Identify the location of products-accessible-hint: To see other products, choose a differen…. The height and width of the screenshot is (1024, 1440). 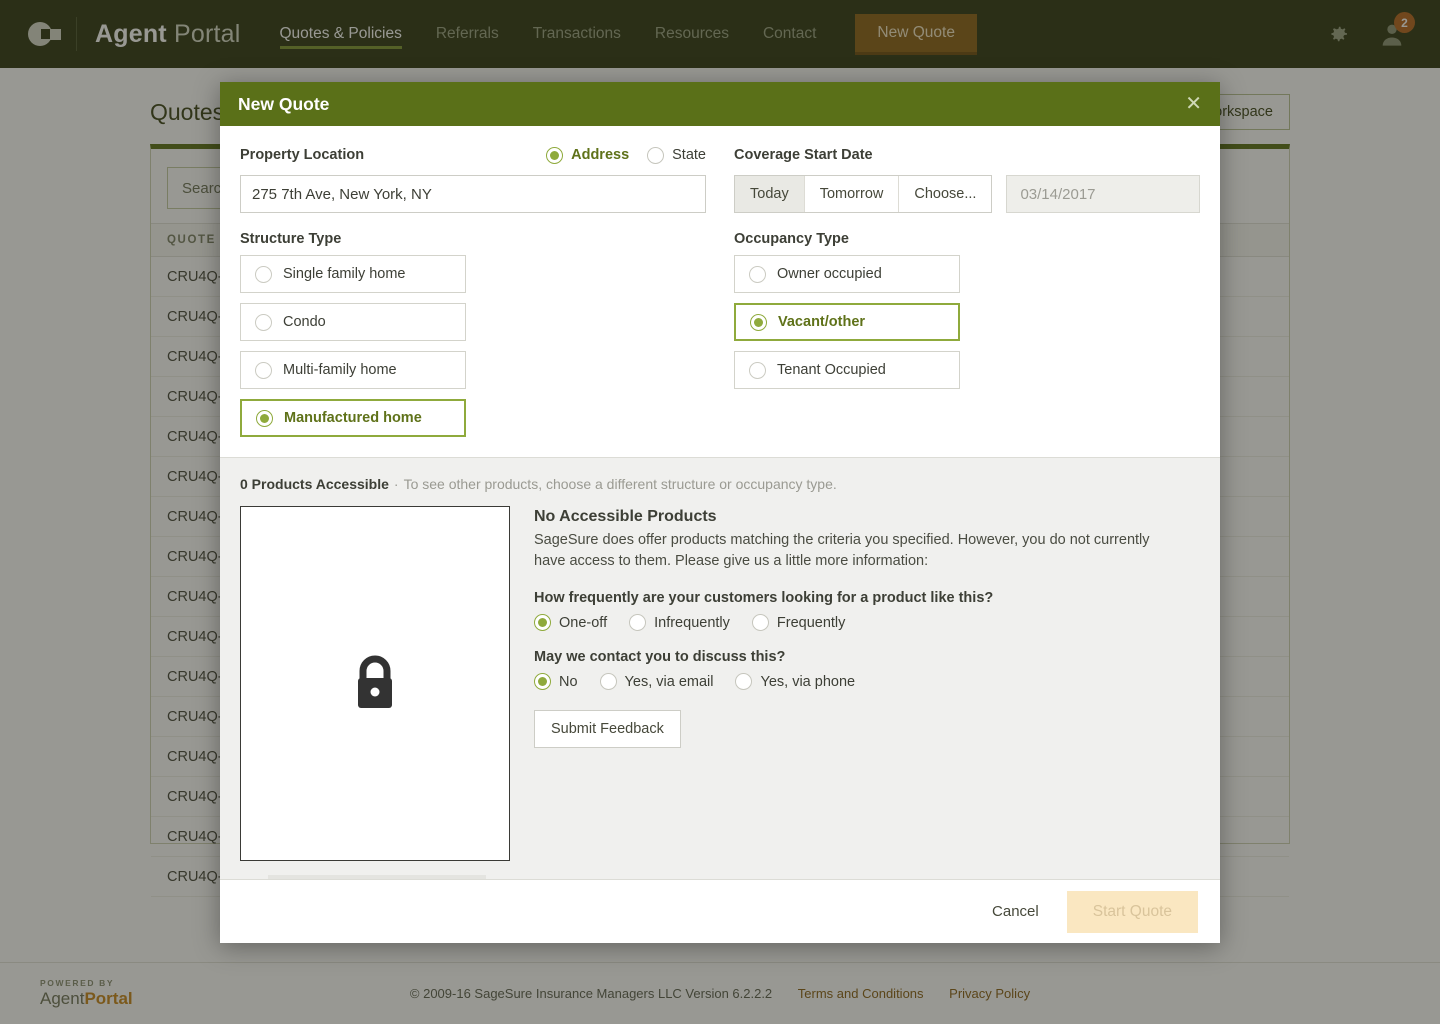
(620, 484).